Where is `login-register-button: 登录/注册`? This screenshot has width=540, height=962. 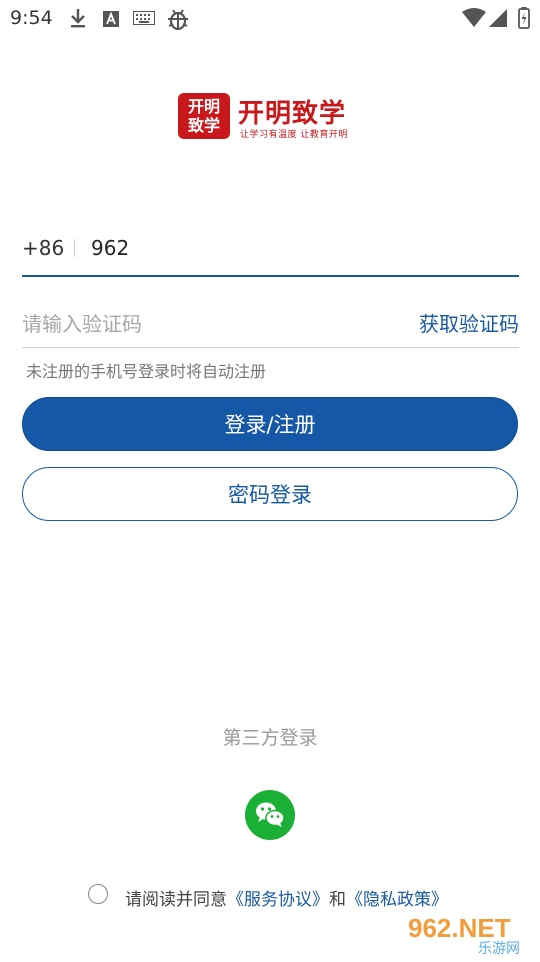
login-register-button: 登录/注册 is located at coordinates (270, 424).